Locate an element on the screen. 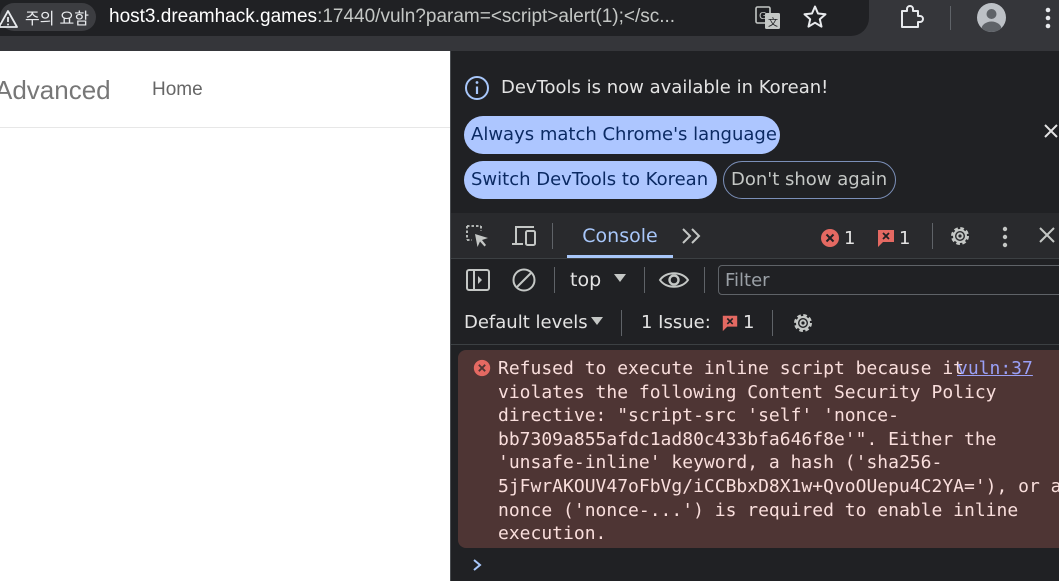 The image size is (1059, 581). device-toolbar-icon is located at coordinates (524, 236).